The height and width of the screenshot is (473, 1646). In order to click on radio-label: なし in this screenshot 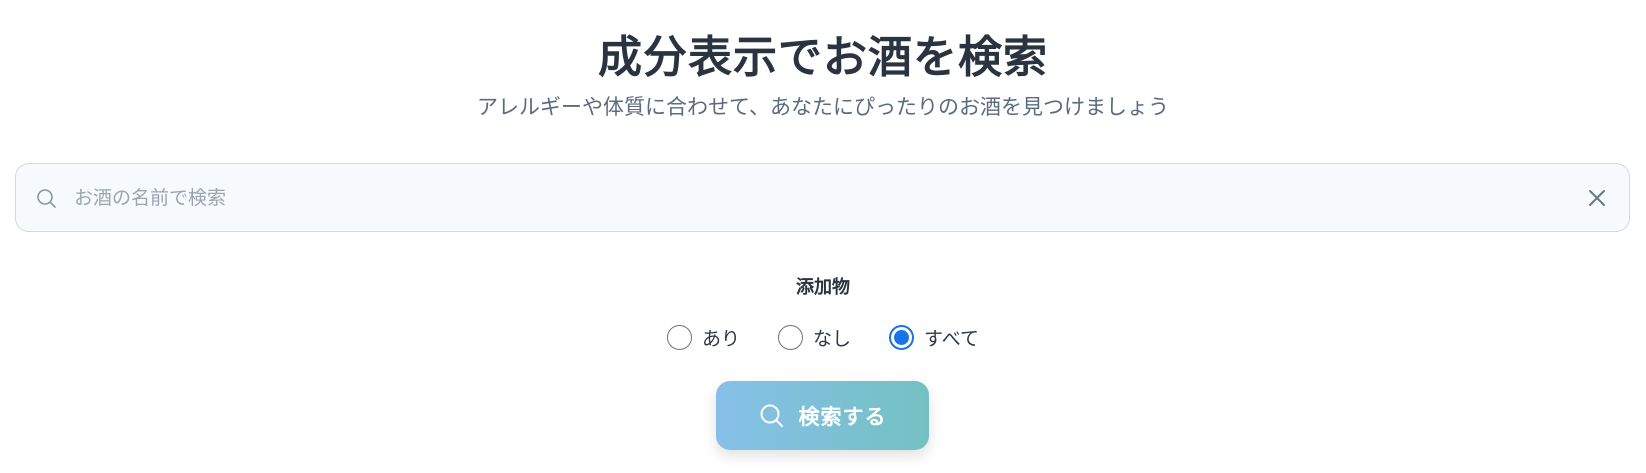, I will do `click(832, 338)`.